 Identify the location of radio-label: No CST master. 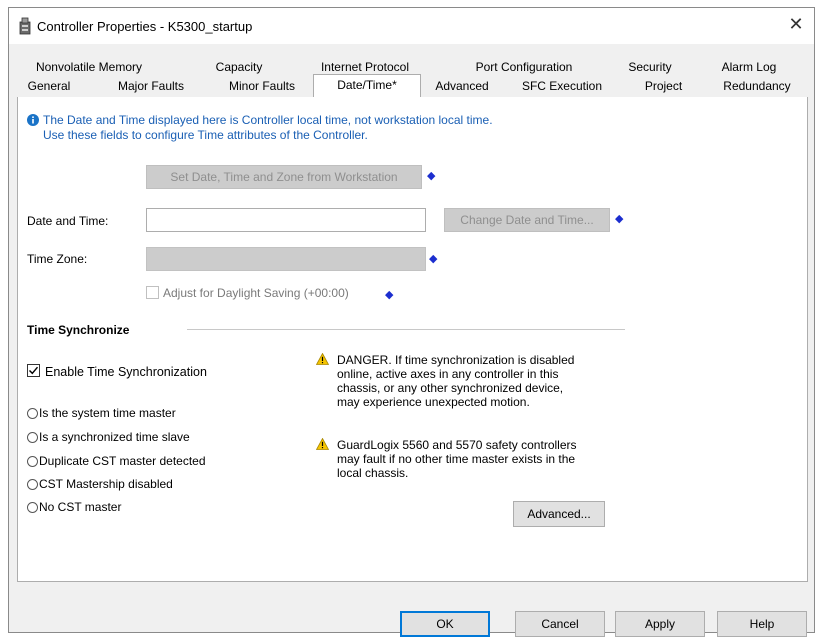
(80, 507).